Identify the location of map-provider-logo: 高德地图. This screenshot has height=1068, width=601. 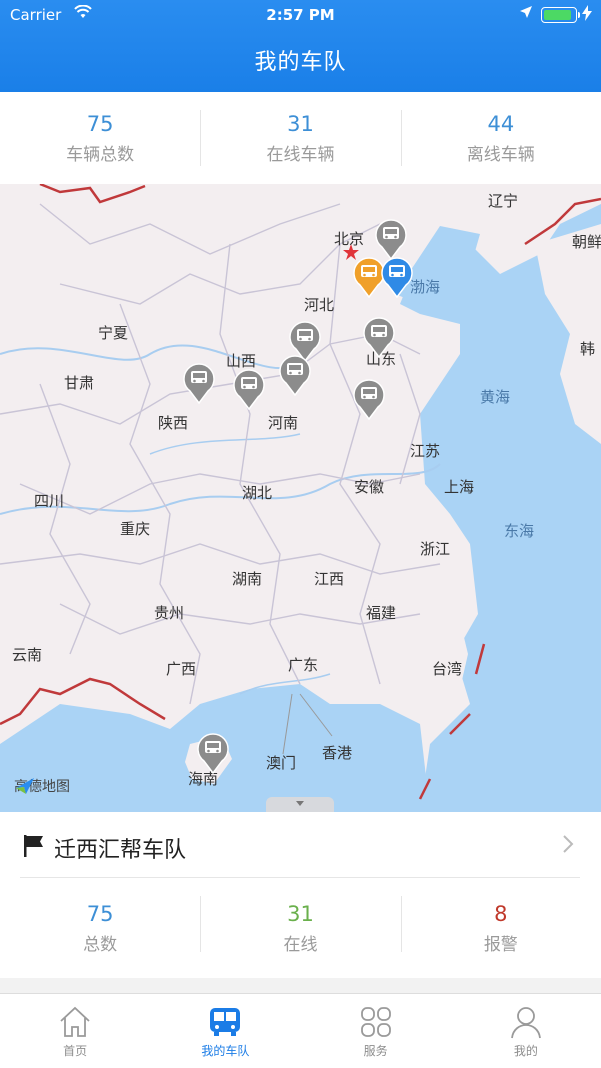
(42, 786).